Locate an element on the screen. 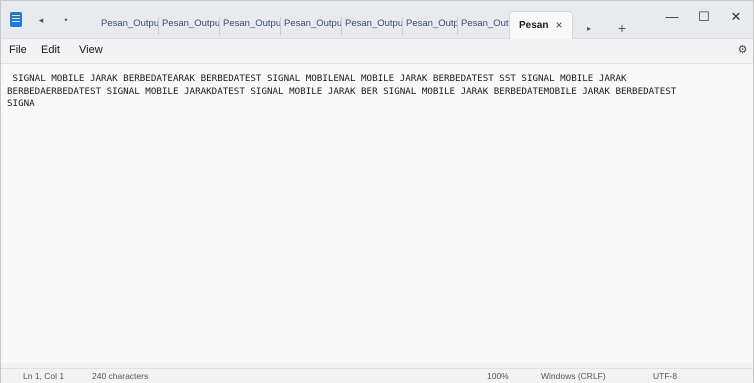 Image resolution: width=754 pixels, height=383 pixels. zoom-level: 100% is located at coordinates (498, 376).